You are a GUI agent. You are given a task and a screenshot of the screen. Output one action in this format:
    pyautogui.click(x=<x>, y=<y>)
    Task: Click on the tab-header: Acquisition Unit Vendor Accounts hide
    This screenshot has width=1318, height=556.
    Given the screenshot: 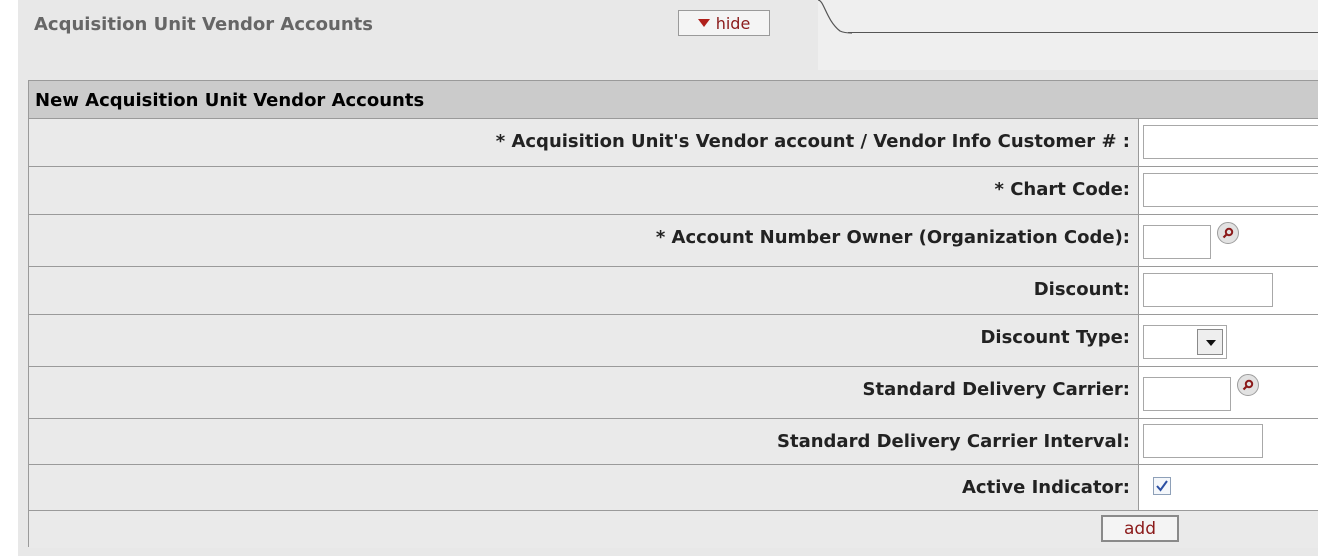 What is the action you would take?
    pyautogui.click(x=659, y=36)
    